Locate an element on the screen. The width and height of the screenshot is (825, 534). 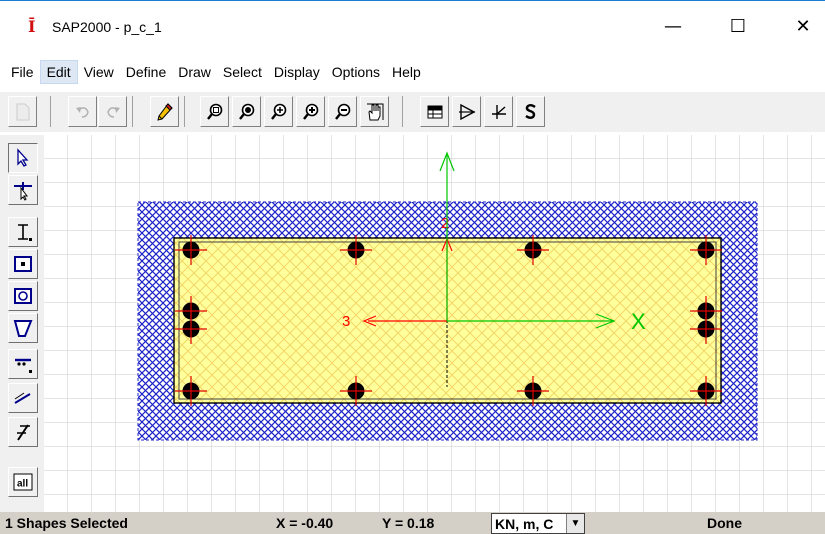
pencil-icon is located at coordinates (164, 111).